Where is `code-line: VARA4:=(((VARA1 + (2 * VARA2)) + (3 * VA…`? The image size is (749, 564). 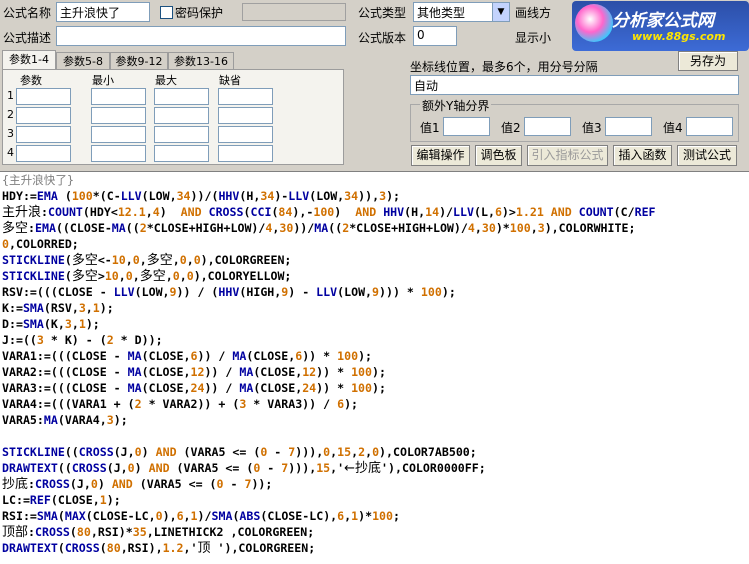 code-line: VARA4:=(((VARA1 + (2 * VARA2)) + (3 * VA… is located at coordinates (180, 404).